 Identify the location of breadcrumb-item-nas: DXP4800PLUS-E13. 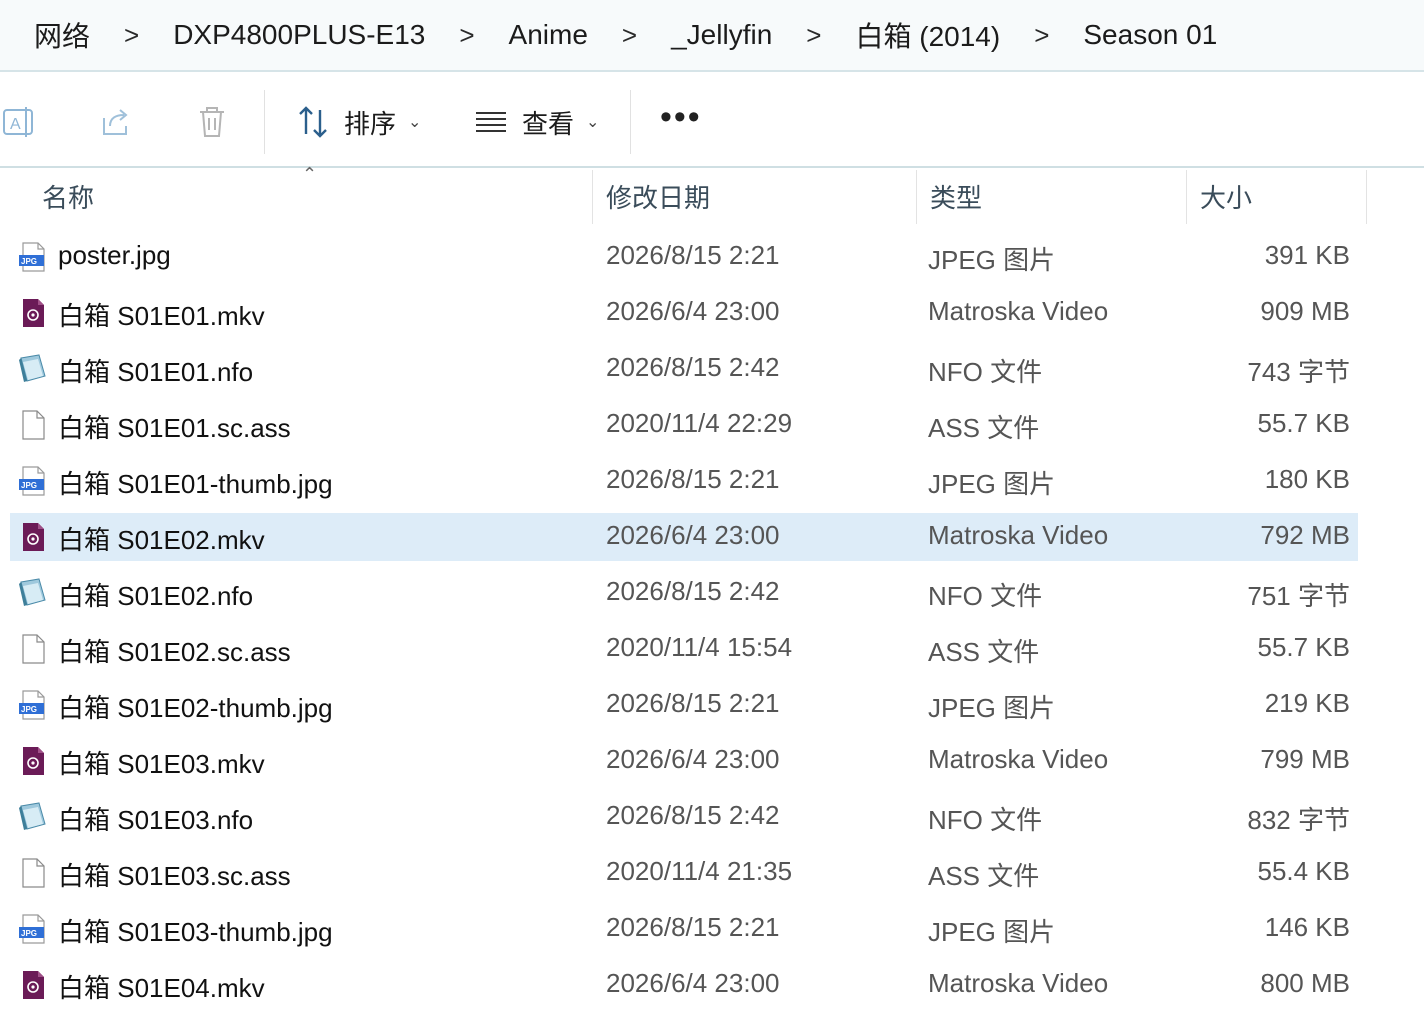
(299, 35).